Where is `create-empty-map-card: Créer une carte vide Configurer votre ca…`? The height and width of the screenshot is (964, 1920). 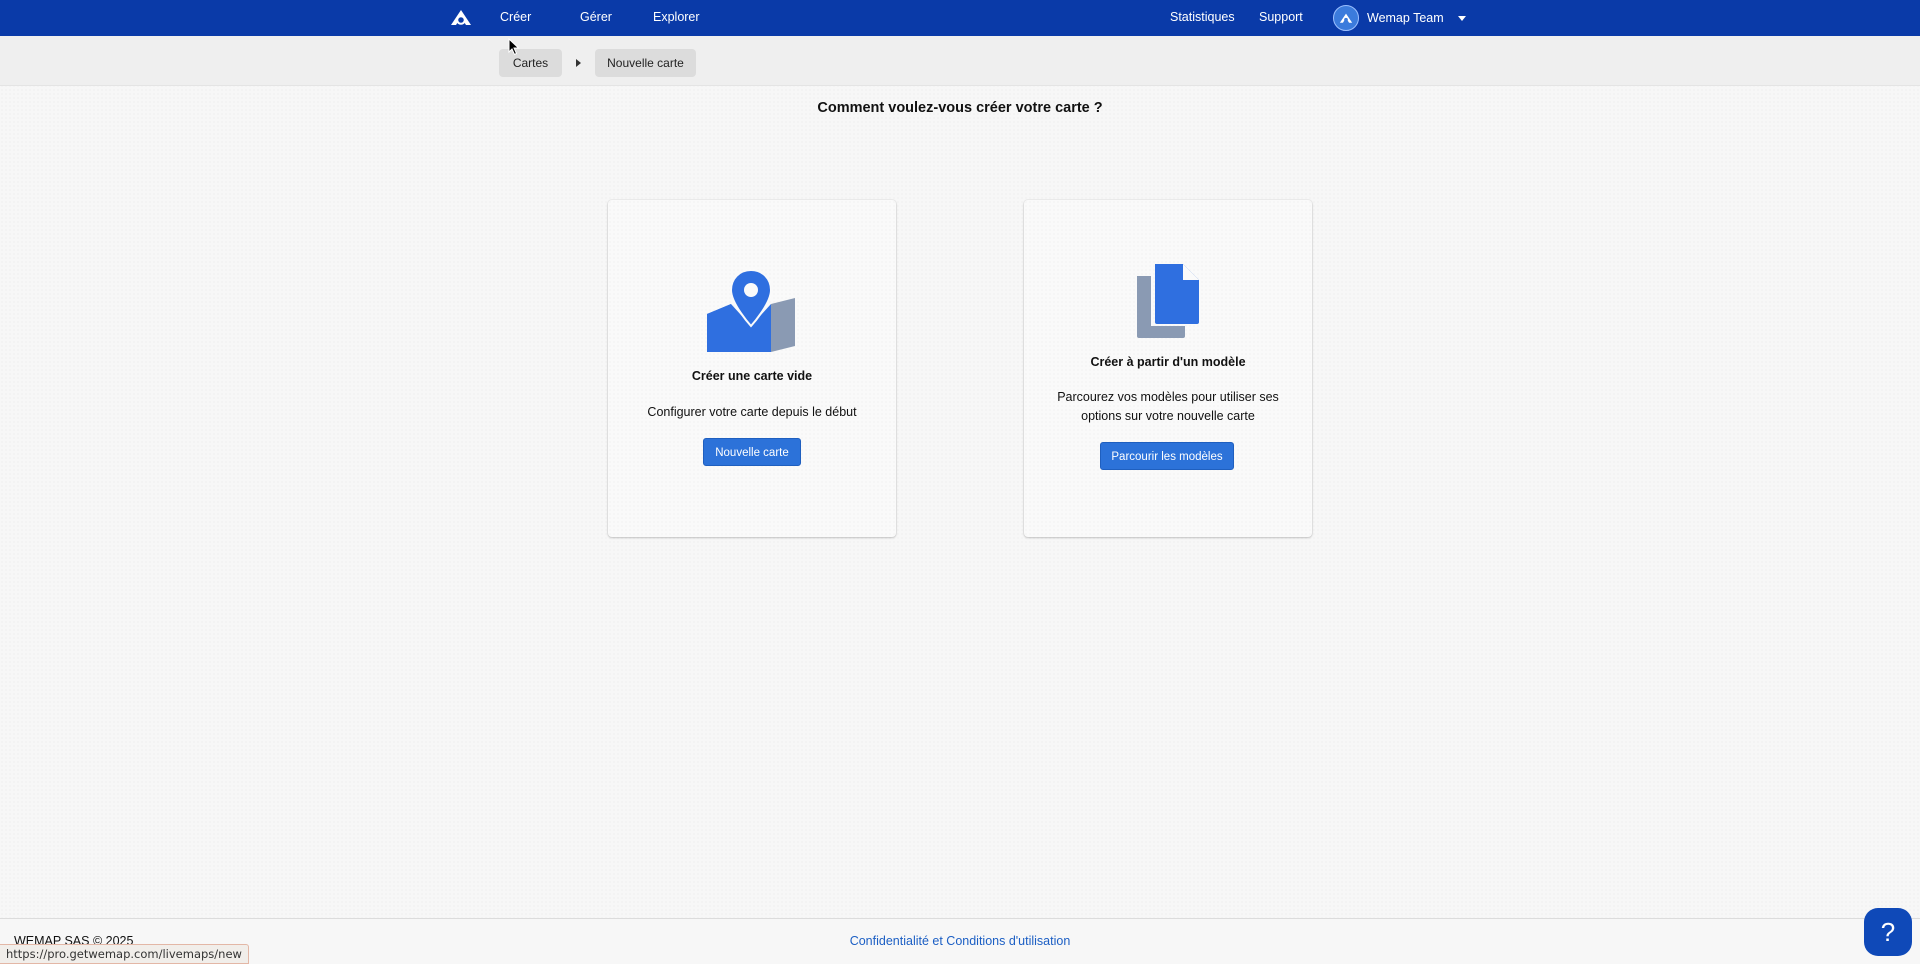
create-empty-map-card: Créer une carte vide Configurer votre ca… is located at coordinates (752, 368).